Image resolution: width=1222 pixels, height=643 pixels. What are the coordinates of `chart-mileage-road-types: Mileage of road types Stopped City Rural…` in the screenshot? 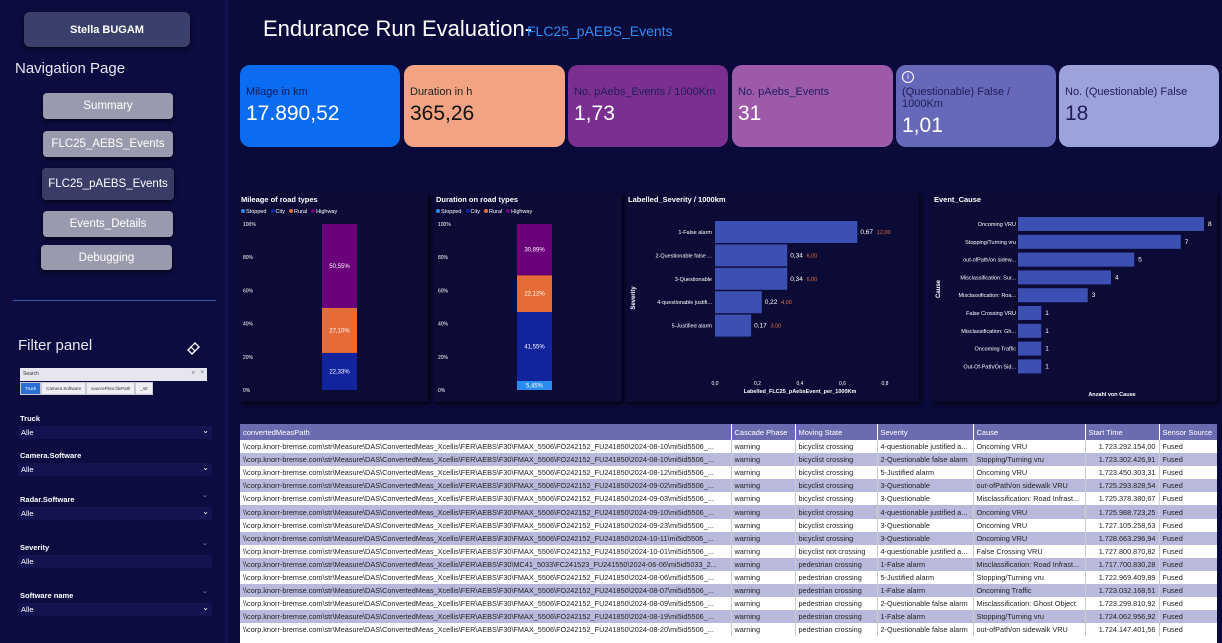 It's located at (333, 297).